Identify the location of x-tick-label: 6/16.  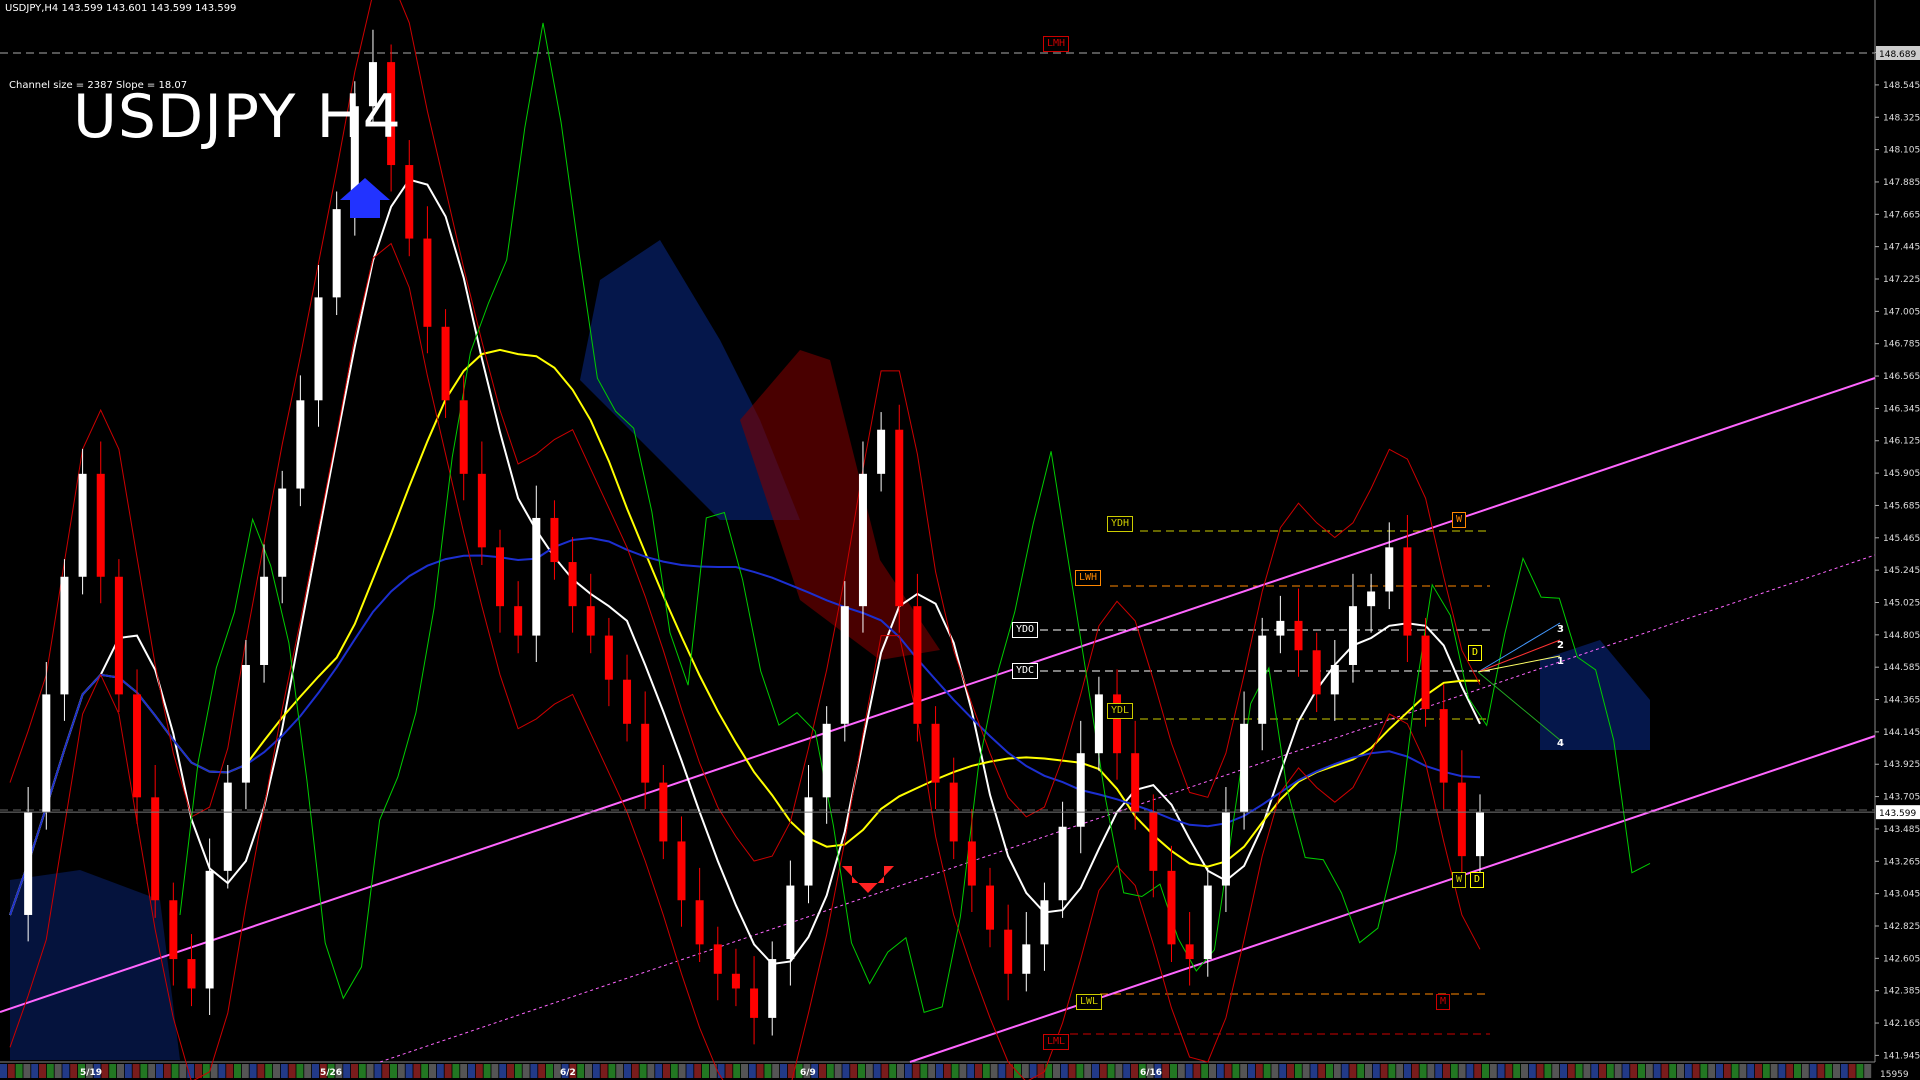
(1151, 1073).